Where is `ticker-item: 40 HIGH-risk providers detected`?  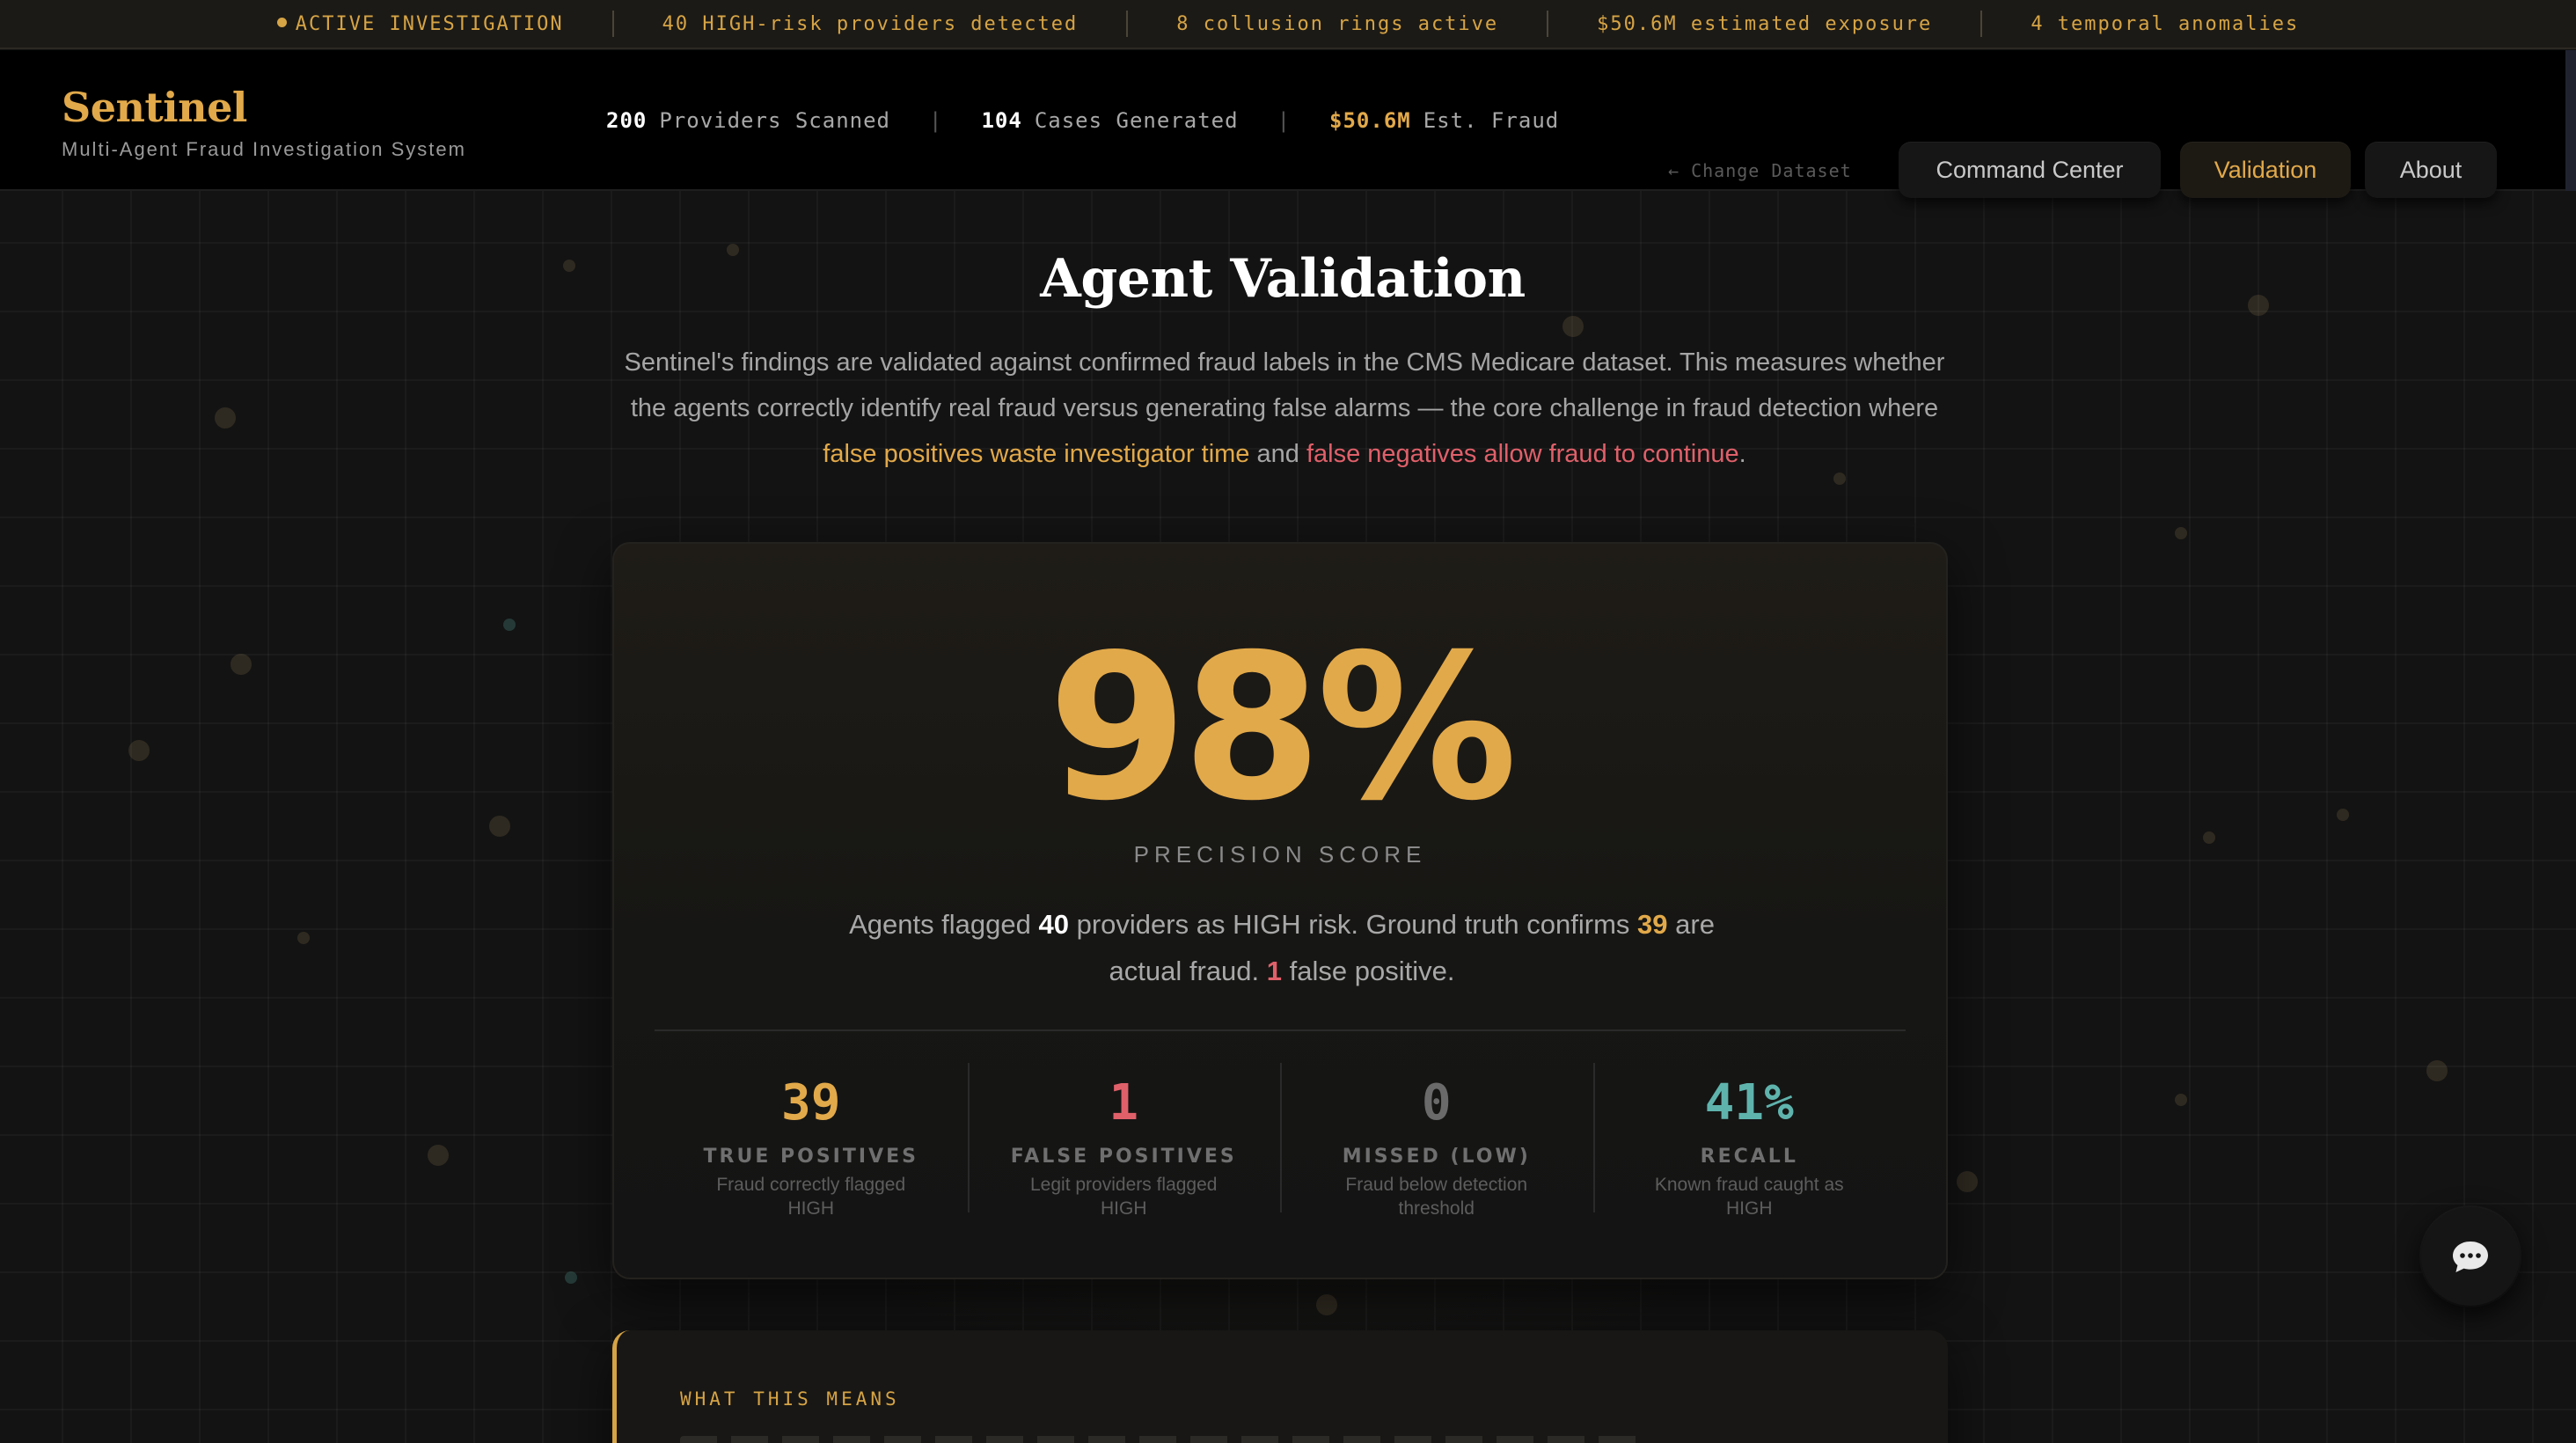
ticker-item: 40 HIGH-risk providers detected is located at coordinates (870, 23).